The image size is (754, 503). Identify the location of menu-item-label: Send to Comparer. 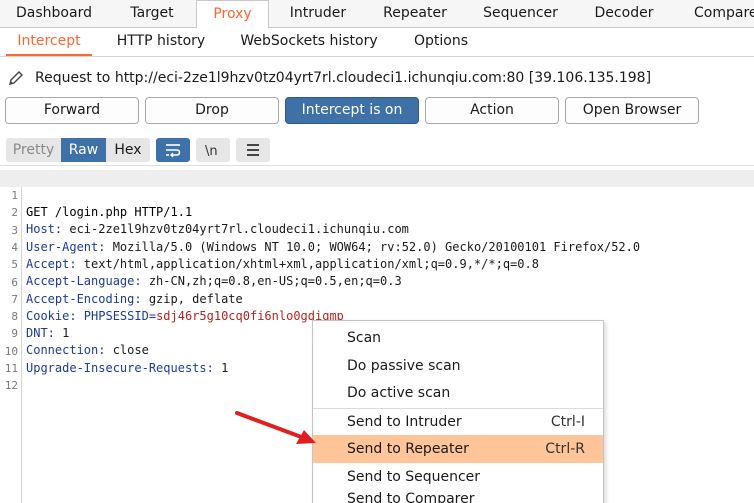
(411, 497).